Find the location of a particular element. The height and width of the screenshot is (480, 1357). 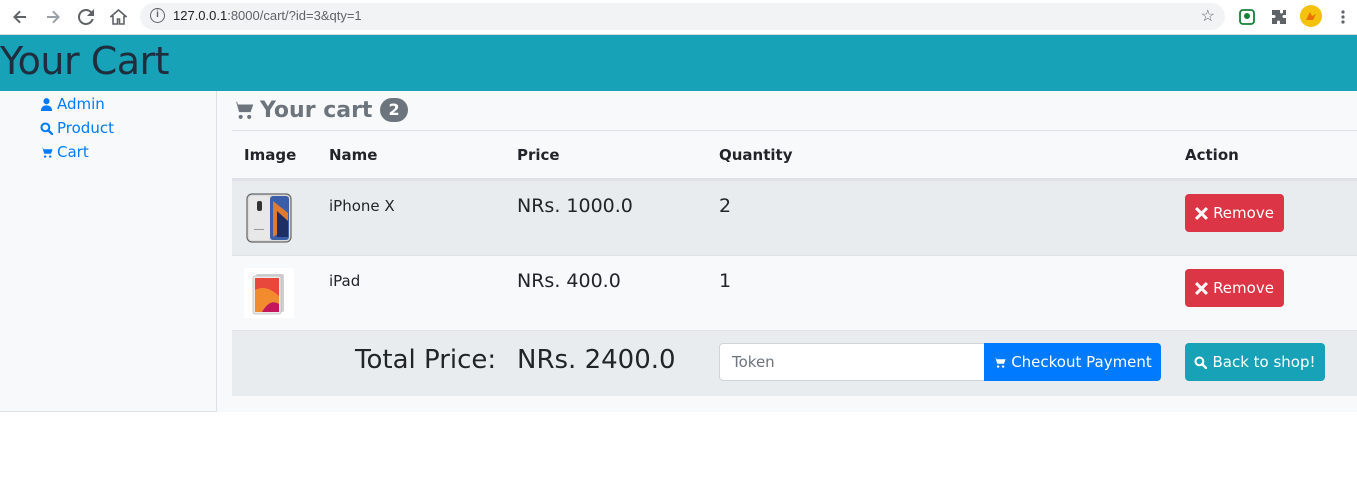

product-price: NRs. 400.0 is located at coordinates (569, 281).